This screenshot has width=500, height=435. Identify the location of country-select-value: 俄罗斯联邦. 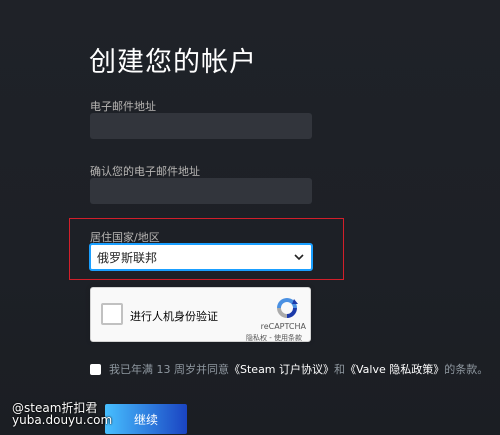
(127, 257).